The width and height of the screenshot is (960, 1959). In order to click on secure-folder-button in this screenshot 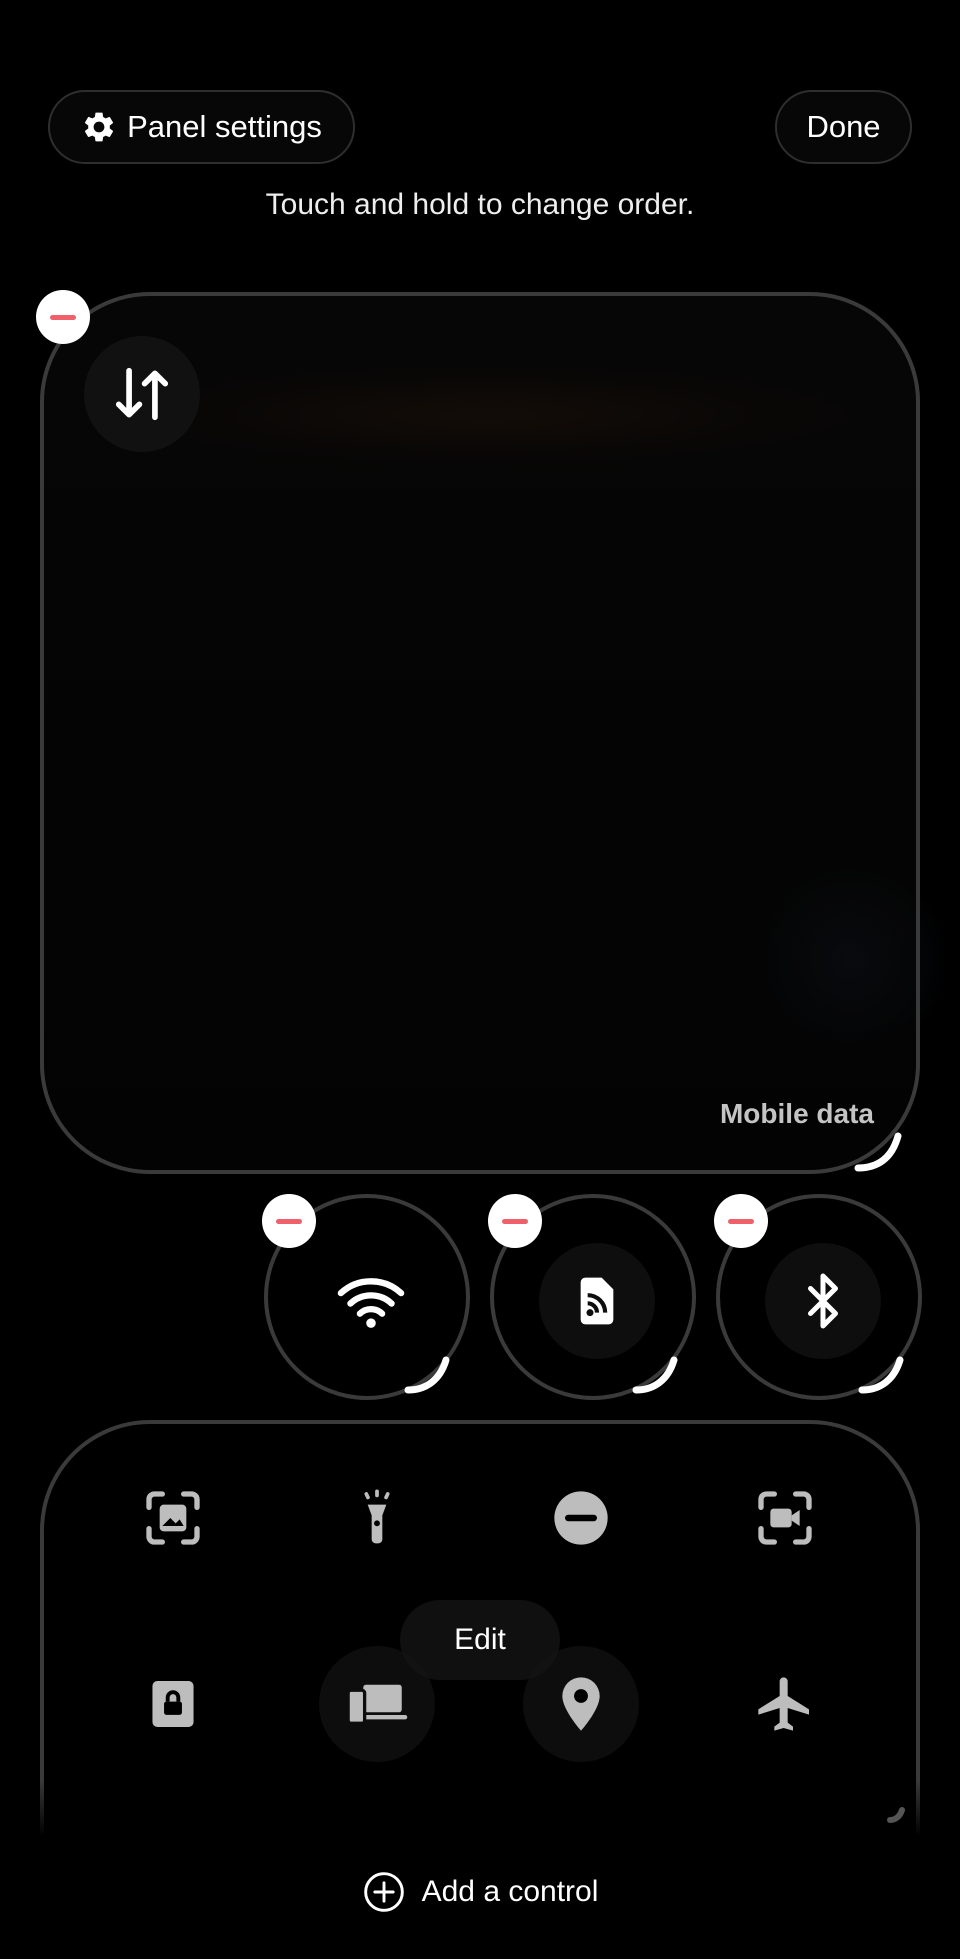, I will do `click(173, 1704)`.